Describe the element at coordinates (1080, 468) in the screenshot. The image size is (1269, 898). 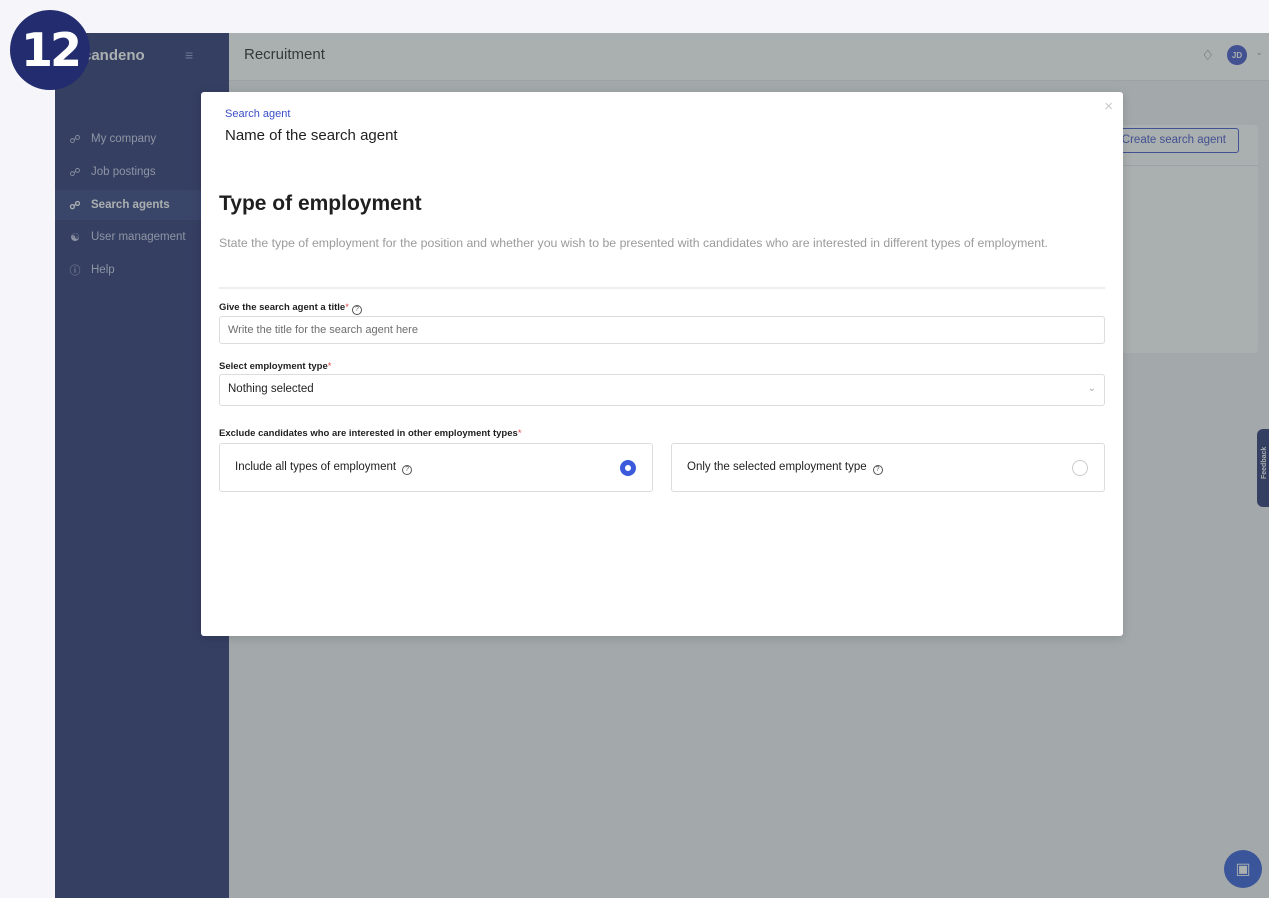
I see `radio-unselected` at that location.